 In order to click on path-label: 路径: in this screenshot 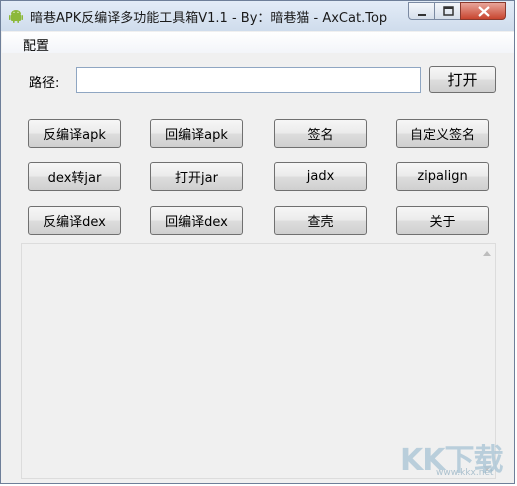, I will do `click(44, 83)`.